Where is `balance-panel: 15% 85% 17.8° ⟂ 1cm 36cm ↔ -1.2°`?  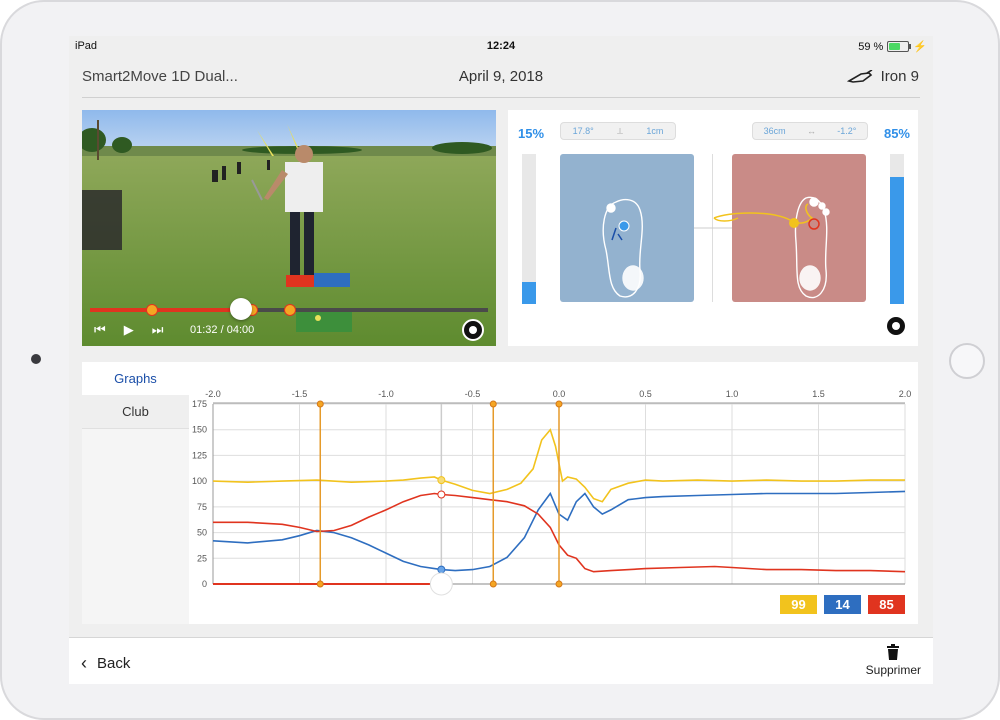
balance-panel: 15% 85% 17.8° ⟂ 1cm 36cm ↔ -1.2° is located at coordinates (713, 228).